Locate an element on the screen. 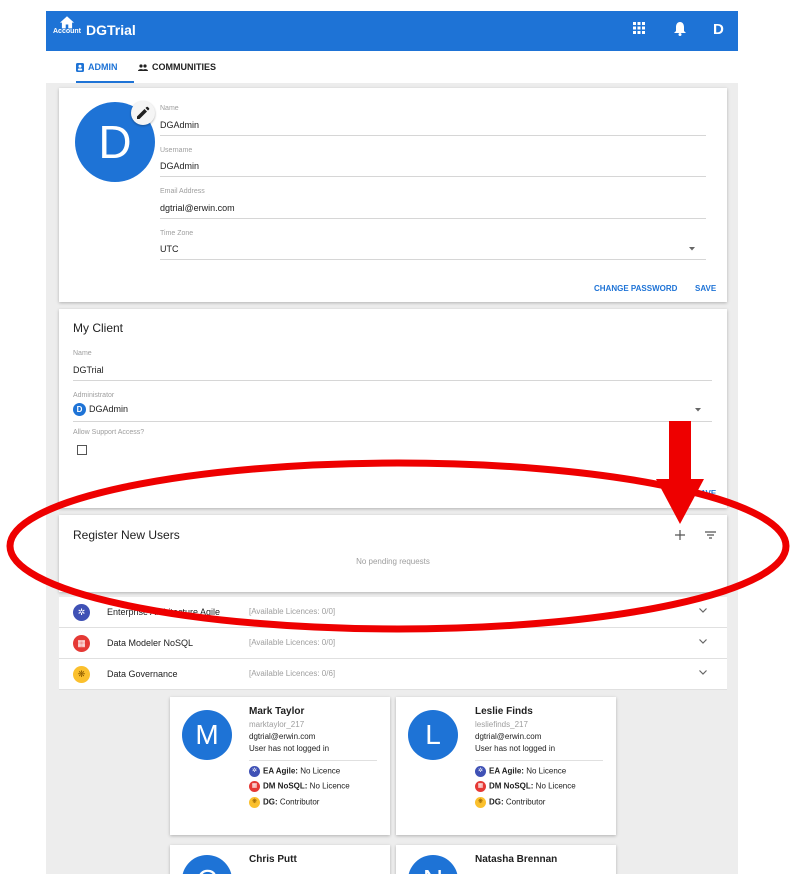  register-users-card: Register New Users No pending requests is located at coordinates (393, 553).